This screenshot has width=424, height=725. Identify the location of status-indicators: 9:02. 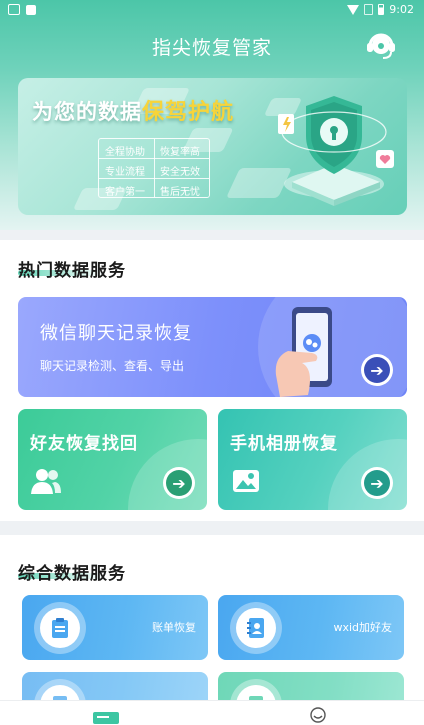
(380, 9).